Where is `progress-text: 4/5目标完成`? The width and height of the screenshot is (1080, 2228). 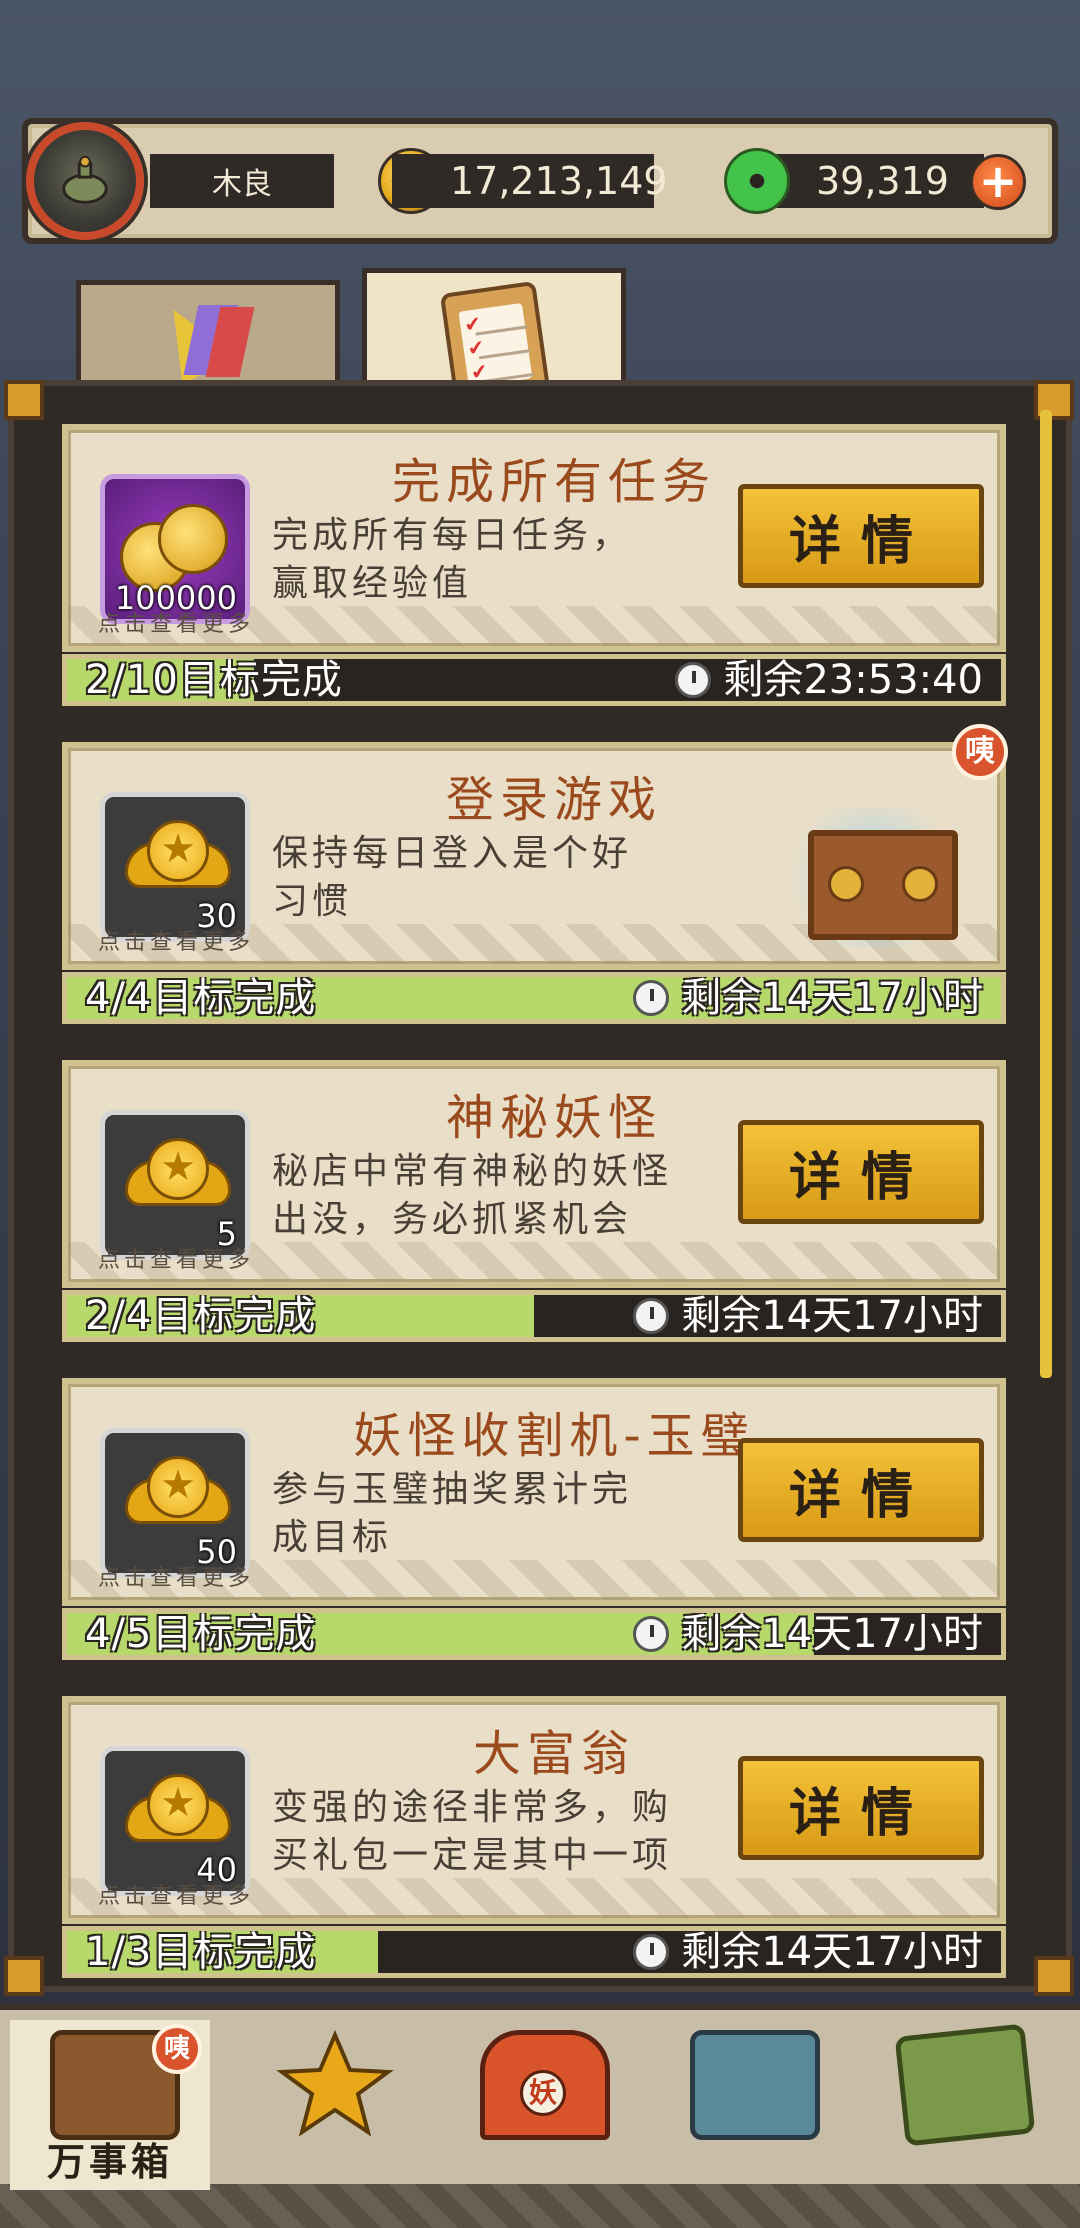 progress-text: 4/5目标完成 is located at coordinates (201, 1634).